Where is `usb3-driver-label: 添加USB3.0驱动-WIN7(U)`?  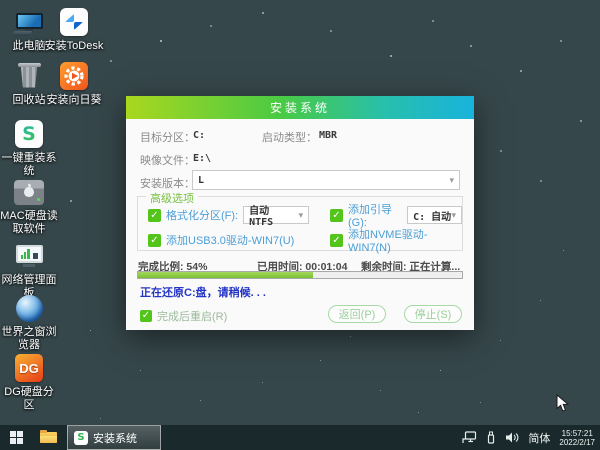
usb3-driver-label: 添加USB3.0驱动-WIN7(U) is located at coordinates (230, 241).